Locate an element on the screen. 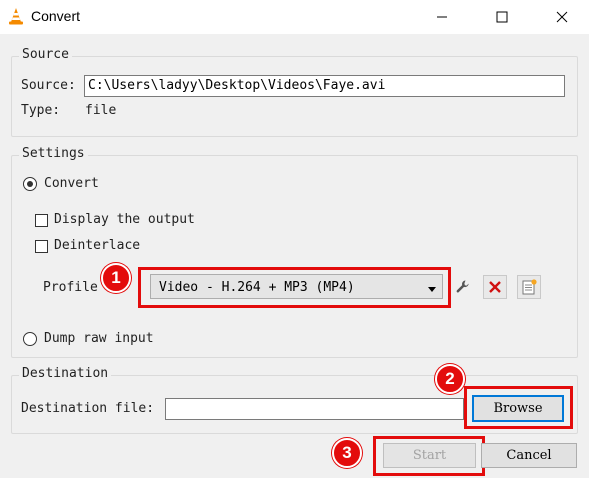 Image resolution: width=589 pixels, height=478 pixels. profile-select: Video - H.264 + MP3 (MP4) is located at coordinates (296, 286).